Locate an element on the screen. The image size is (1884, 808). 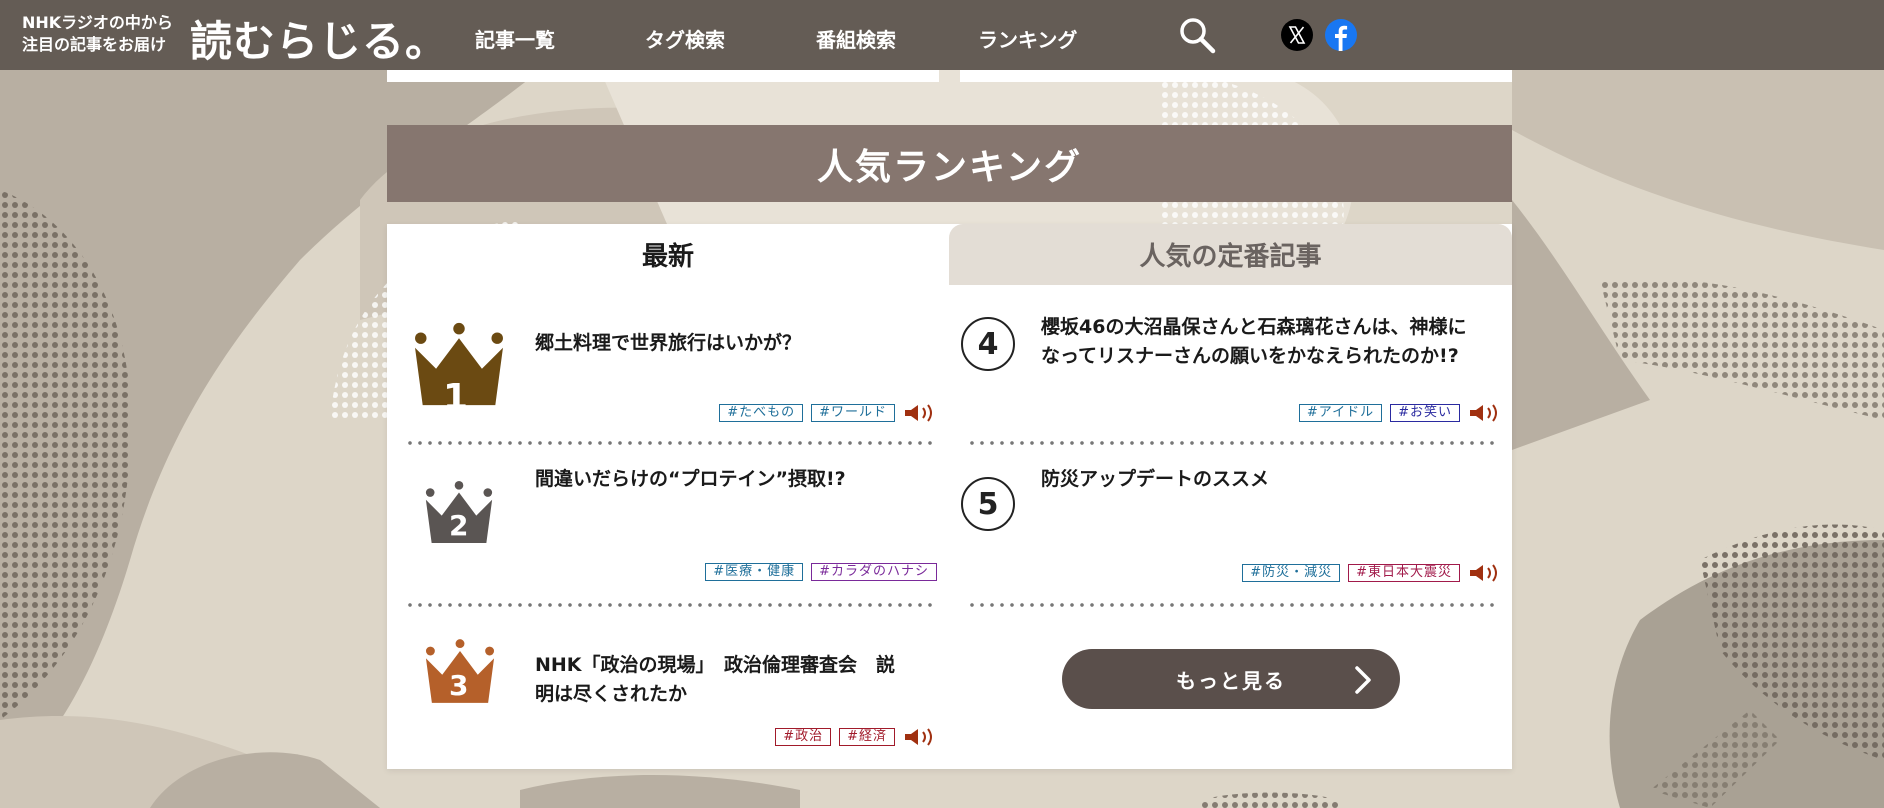
crown-rank-1: 1 is located at coordinates (456, 397).